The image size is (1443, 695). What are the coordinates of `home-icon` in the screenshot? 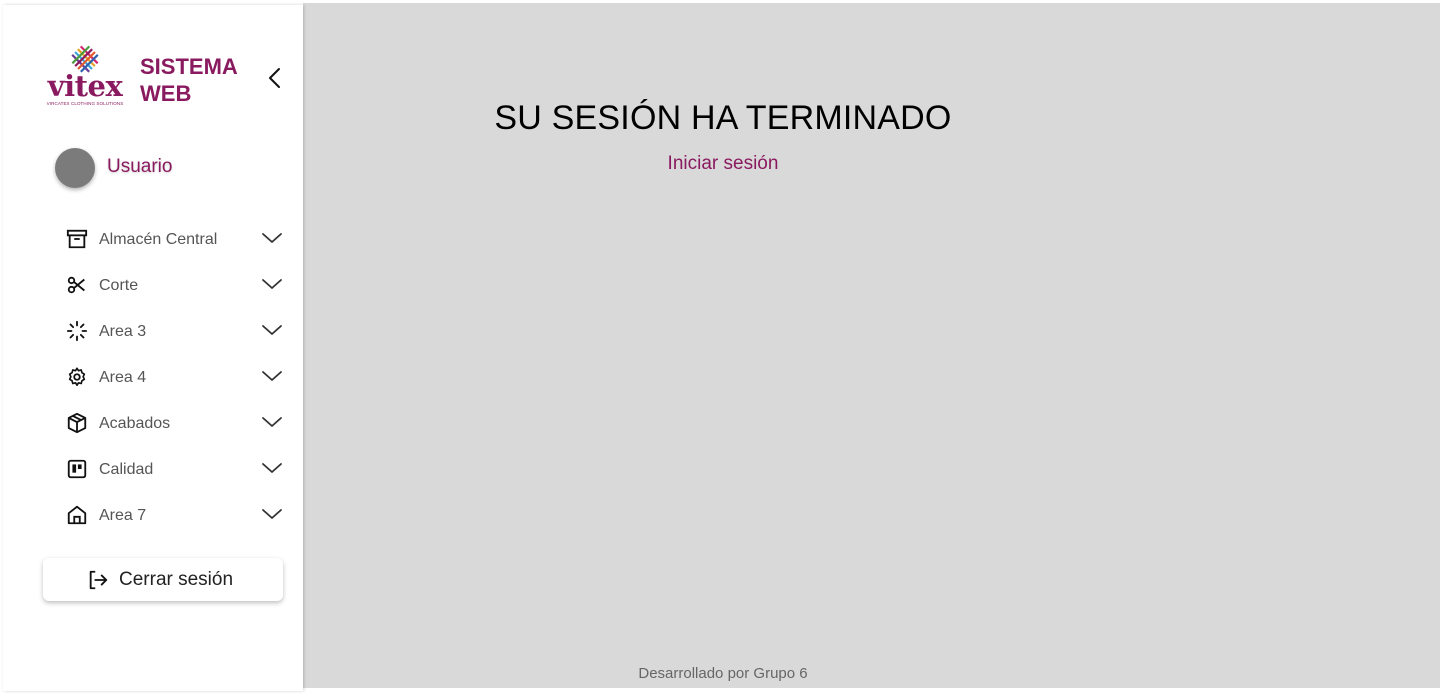 It's located at (77, 515).